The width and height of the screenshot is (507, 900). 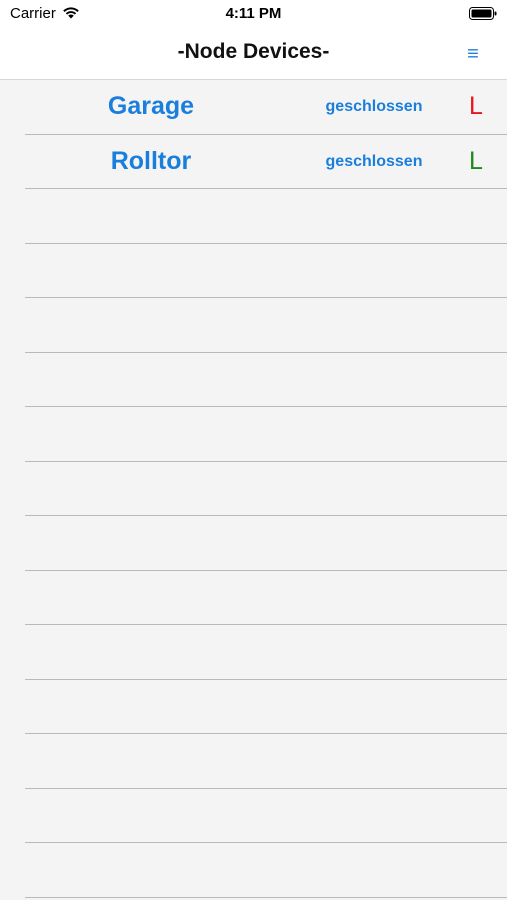 I want to click on device-row: Rolltor geschlossen L, so click(x=253, y=162).